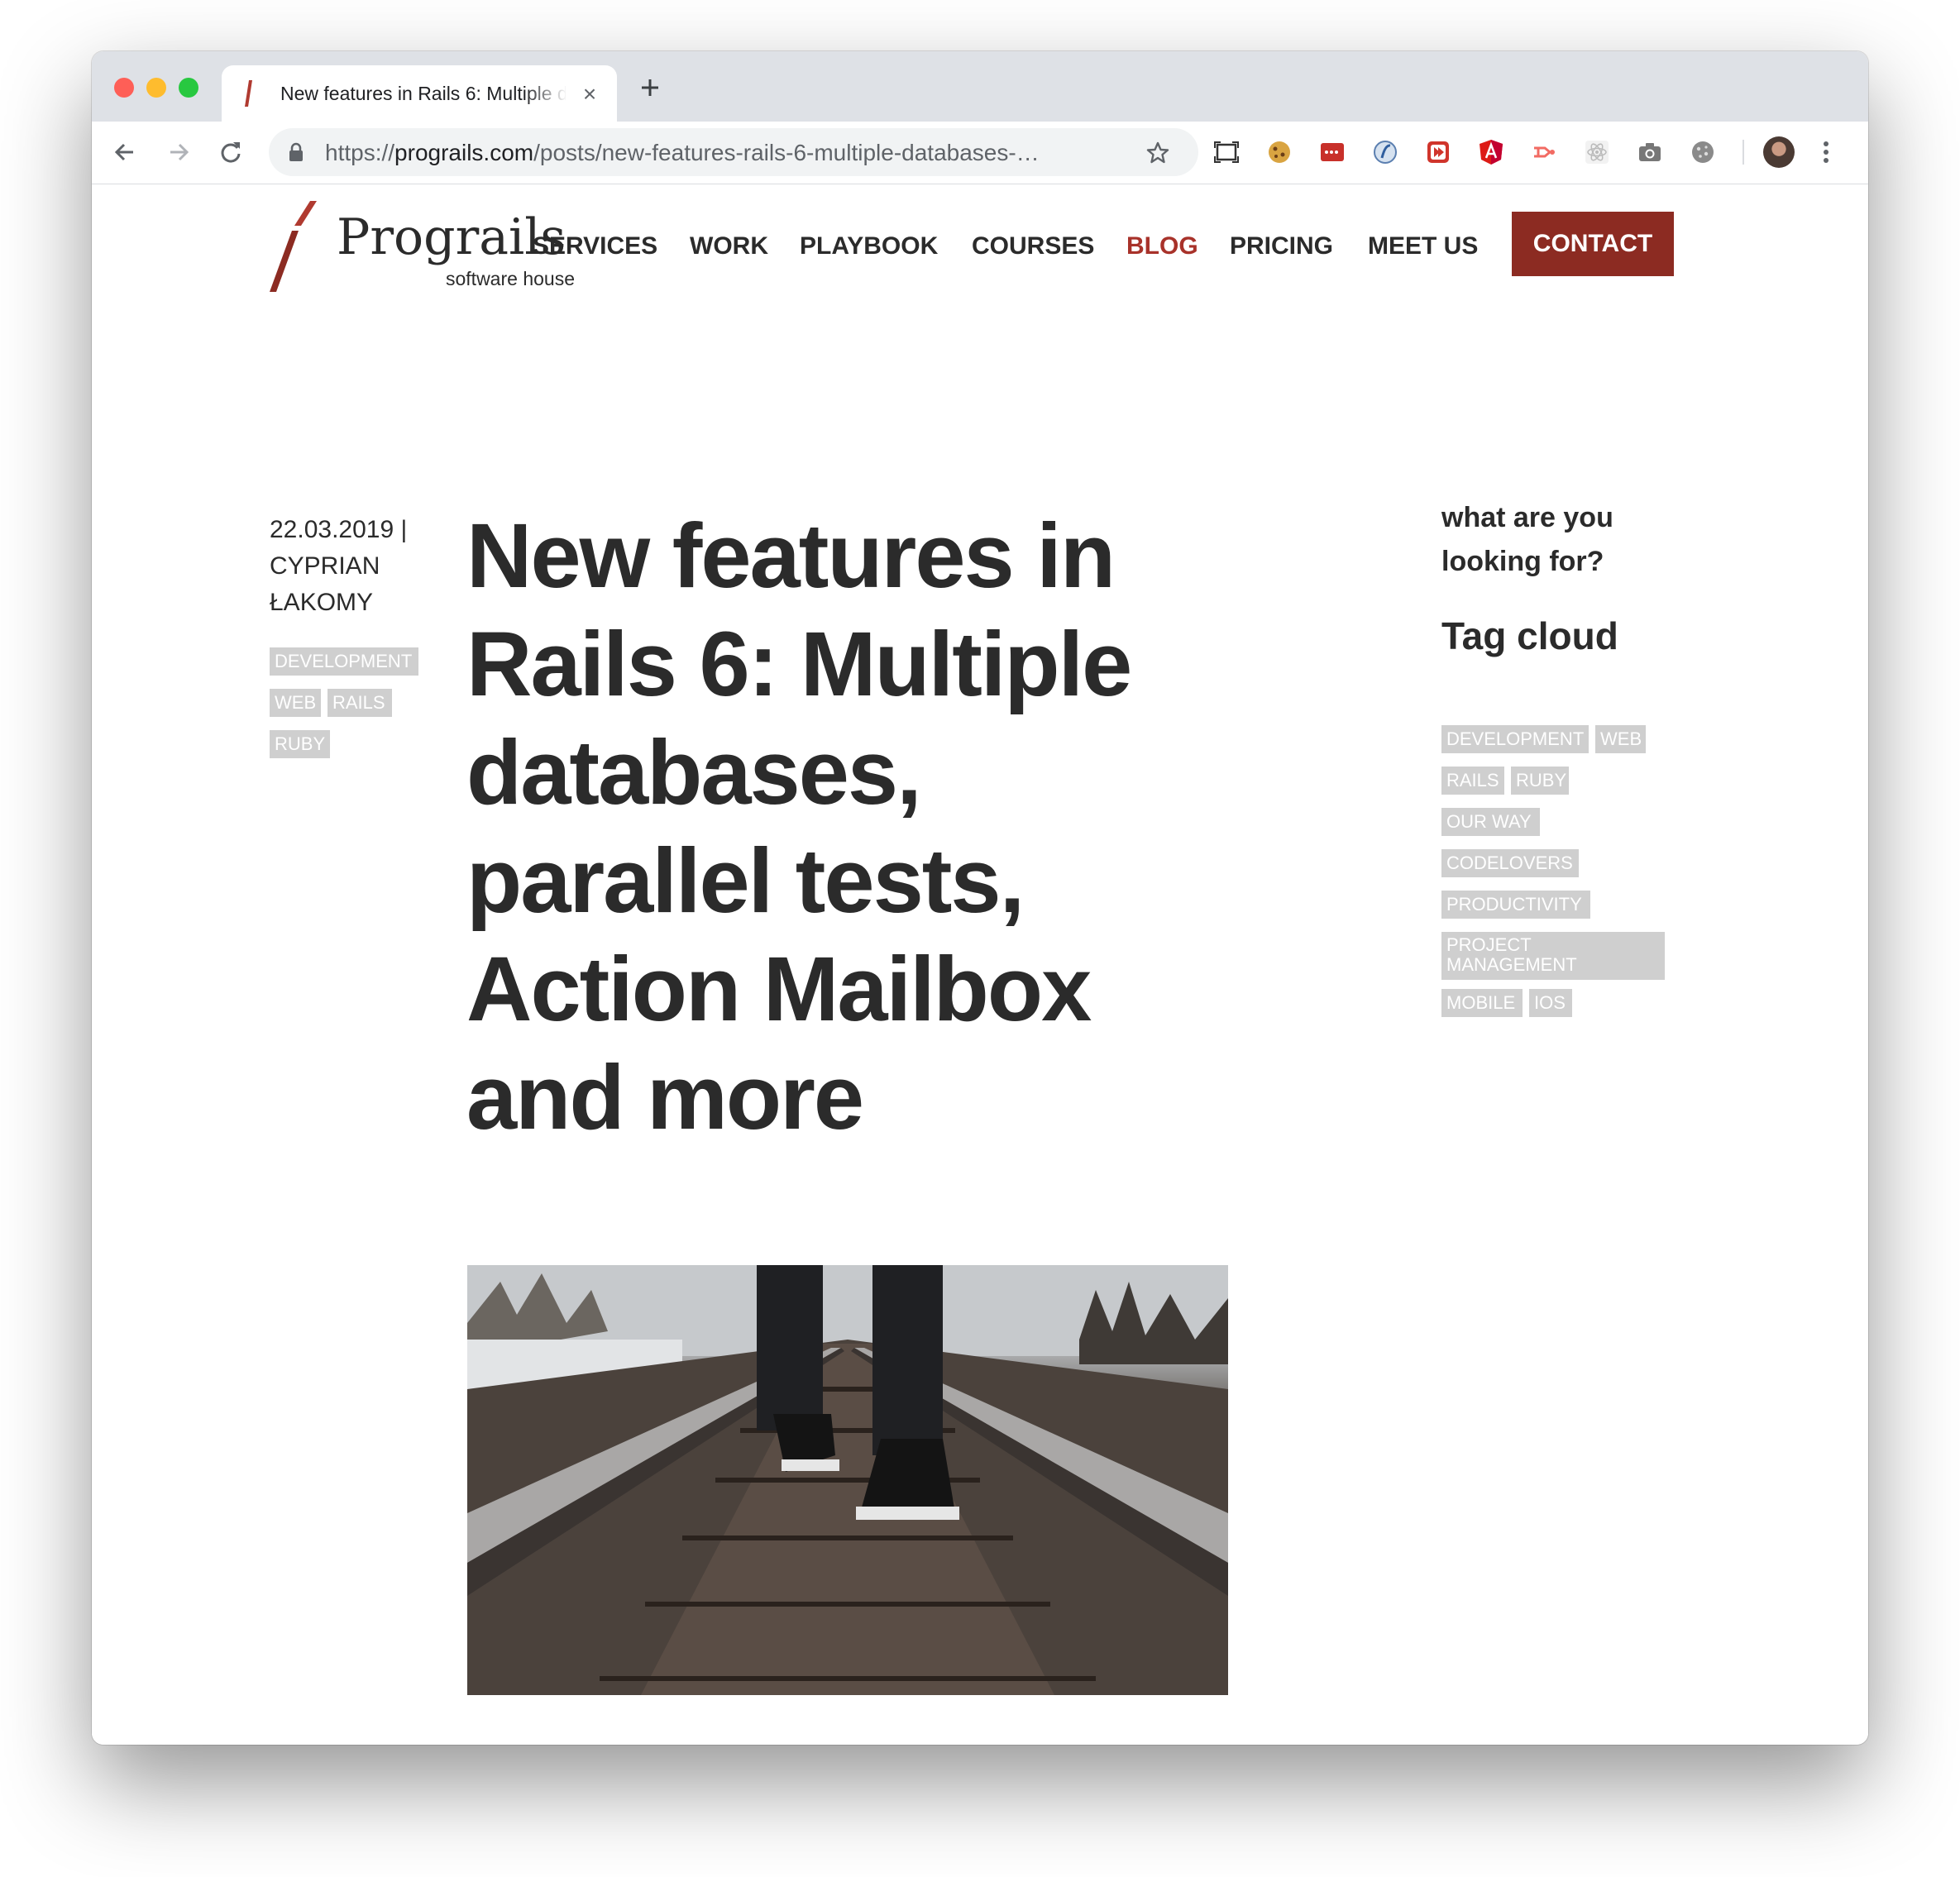 This screenshot has height=1877, width=1960. I want to click on post-author-last: ŁAKOMY, so click(321, 603).